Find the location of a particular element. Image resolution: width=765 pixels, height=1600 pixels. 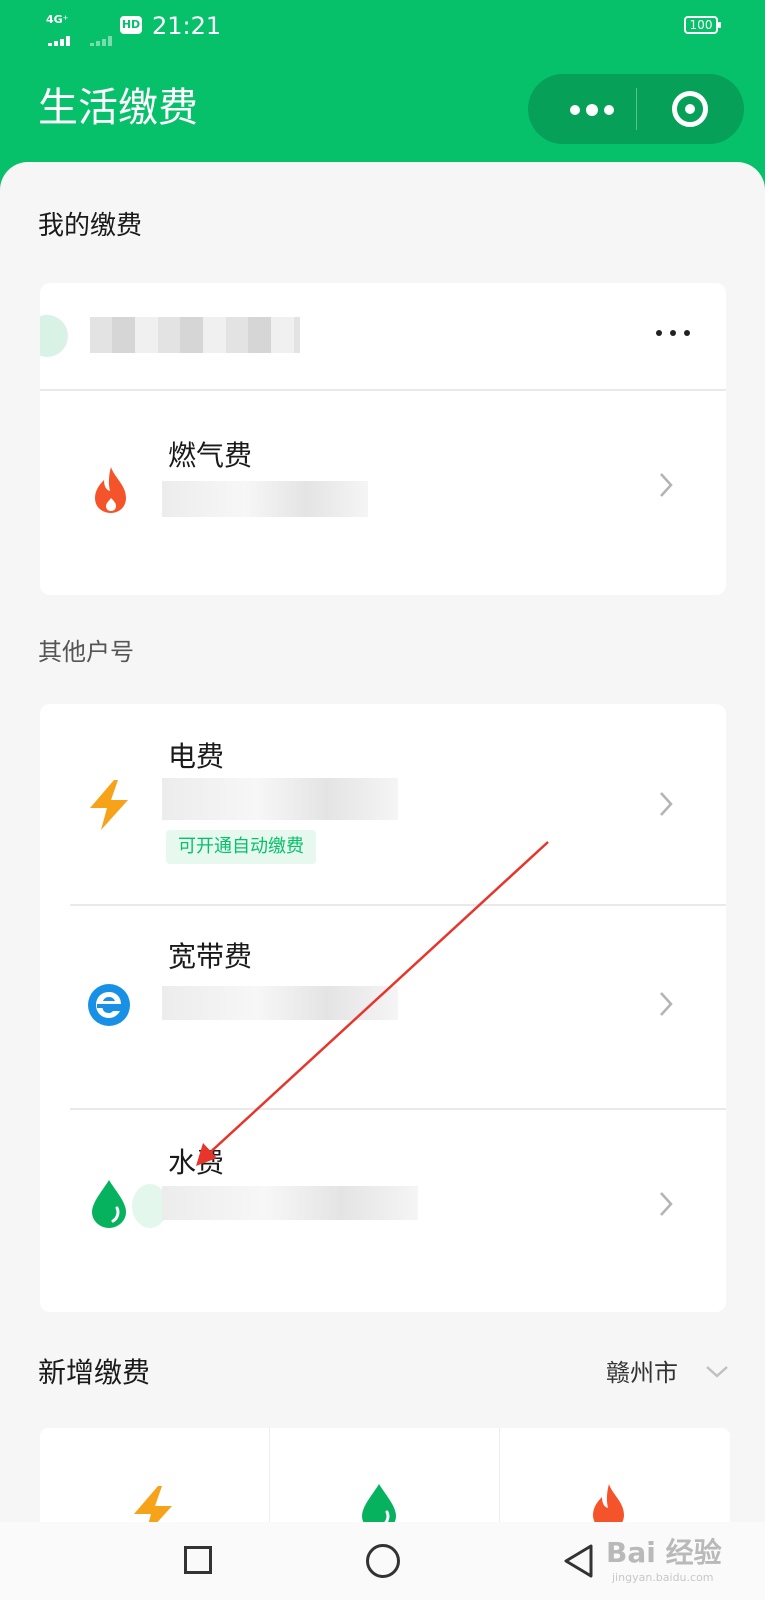

lightning-icon is located at coordinates (109, 805).